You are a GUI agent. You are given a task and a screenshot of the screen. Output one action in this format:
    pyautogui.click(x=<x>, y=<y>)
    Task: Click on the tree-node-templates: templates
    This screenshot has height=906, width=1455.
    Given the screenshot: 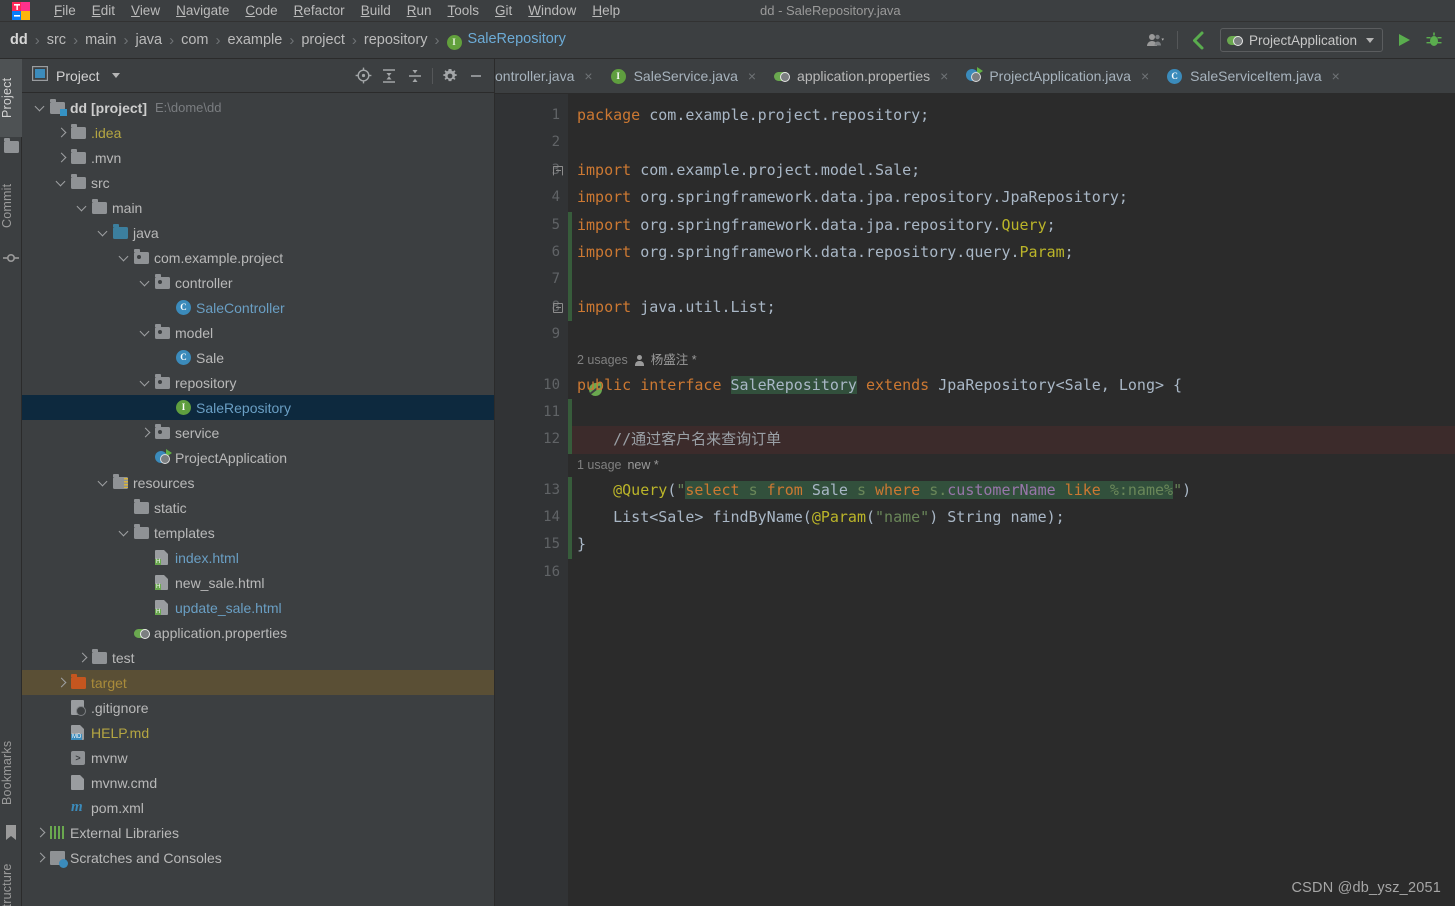 What is the action you would take?
    pyautogui.click(x=258, y=532)
    